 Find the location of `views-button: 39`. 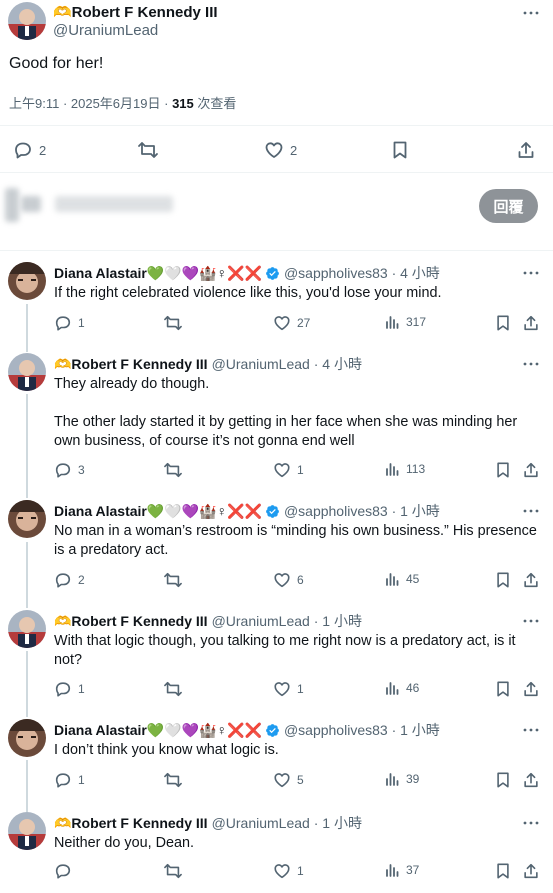

views-button: 39 is located at coordinates (401, 779).